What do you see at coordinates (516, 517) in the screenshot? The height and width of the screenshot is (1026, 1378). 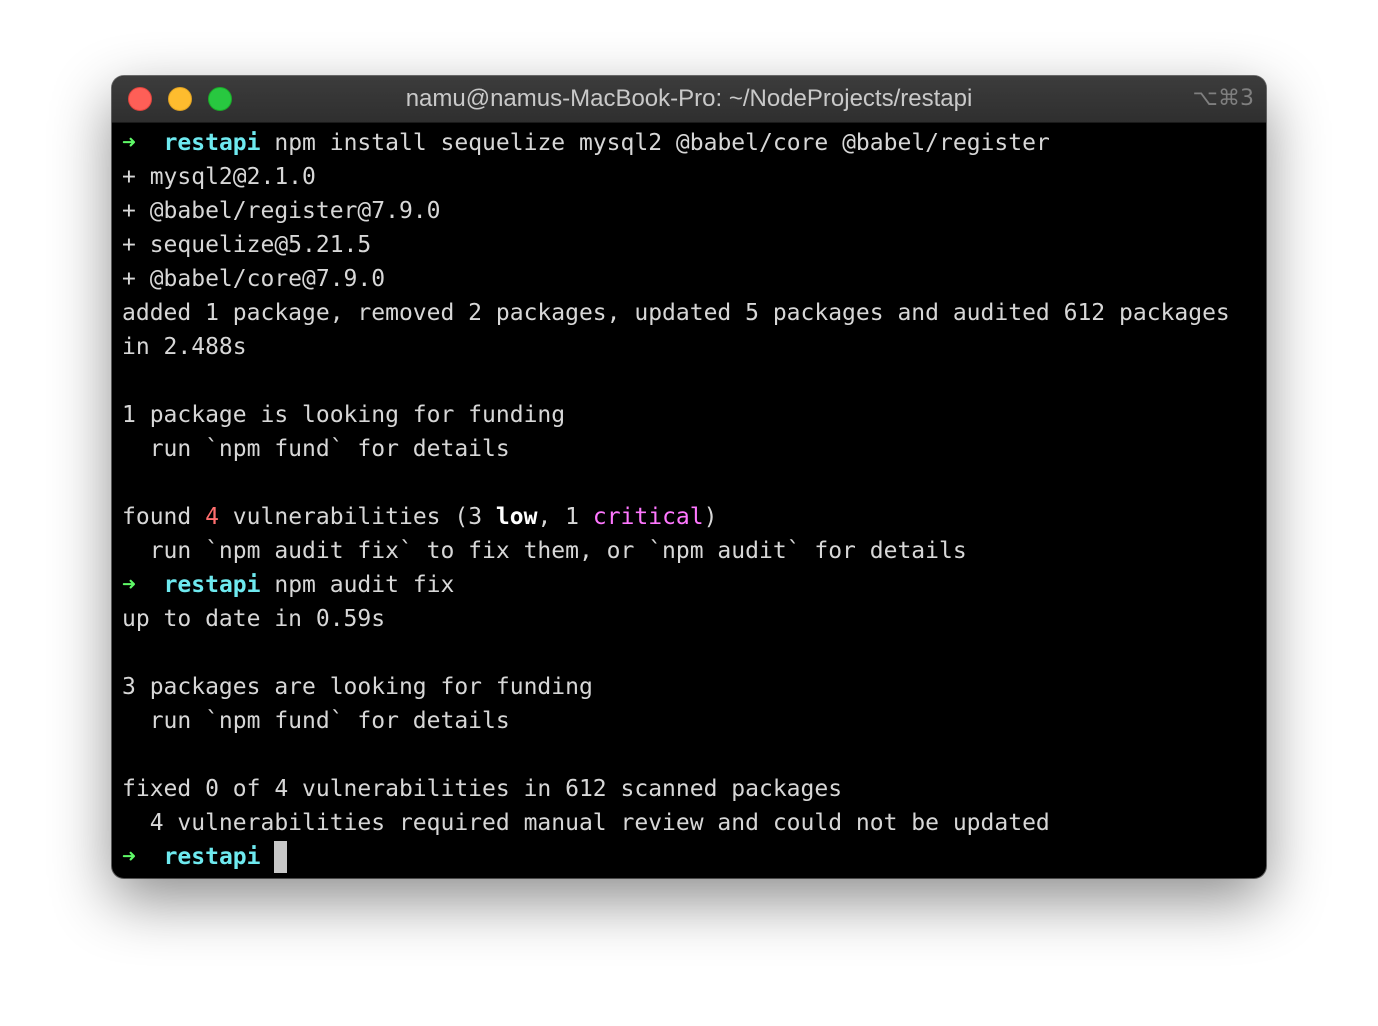 I see `vuln-low-label: low` at bounding box center [516, 517].